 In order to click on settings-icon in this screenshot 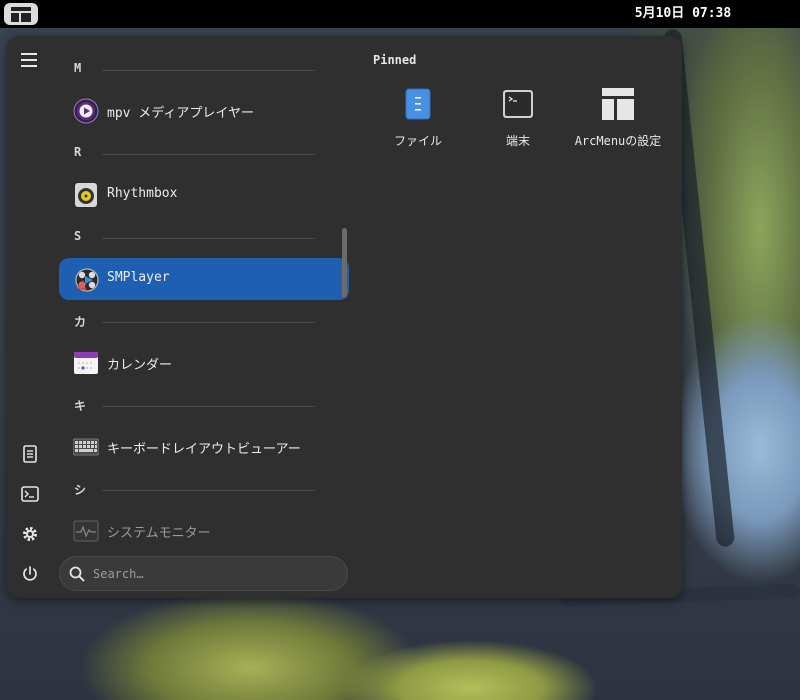, I will do `click(30, 534)`.